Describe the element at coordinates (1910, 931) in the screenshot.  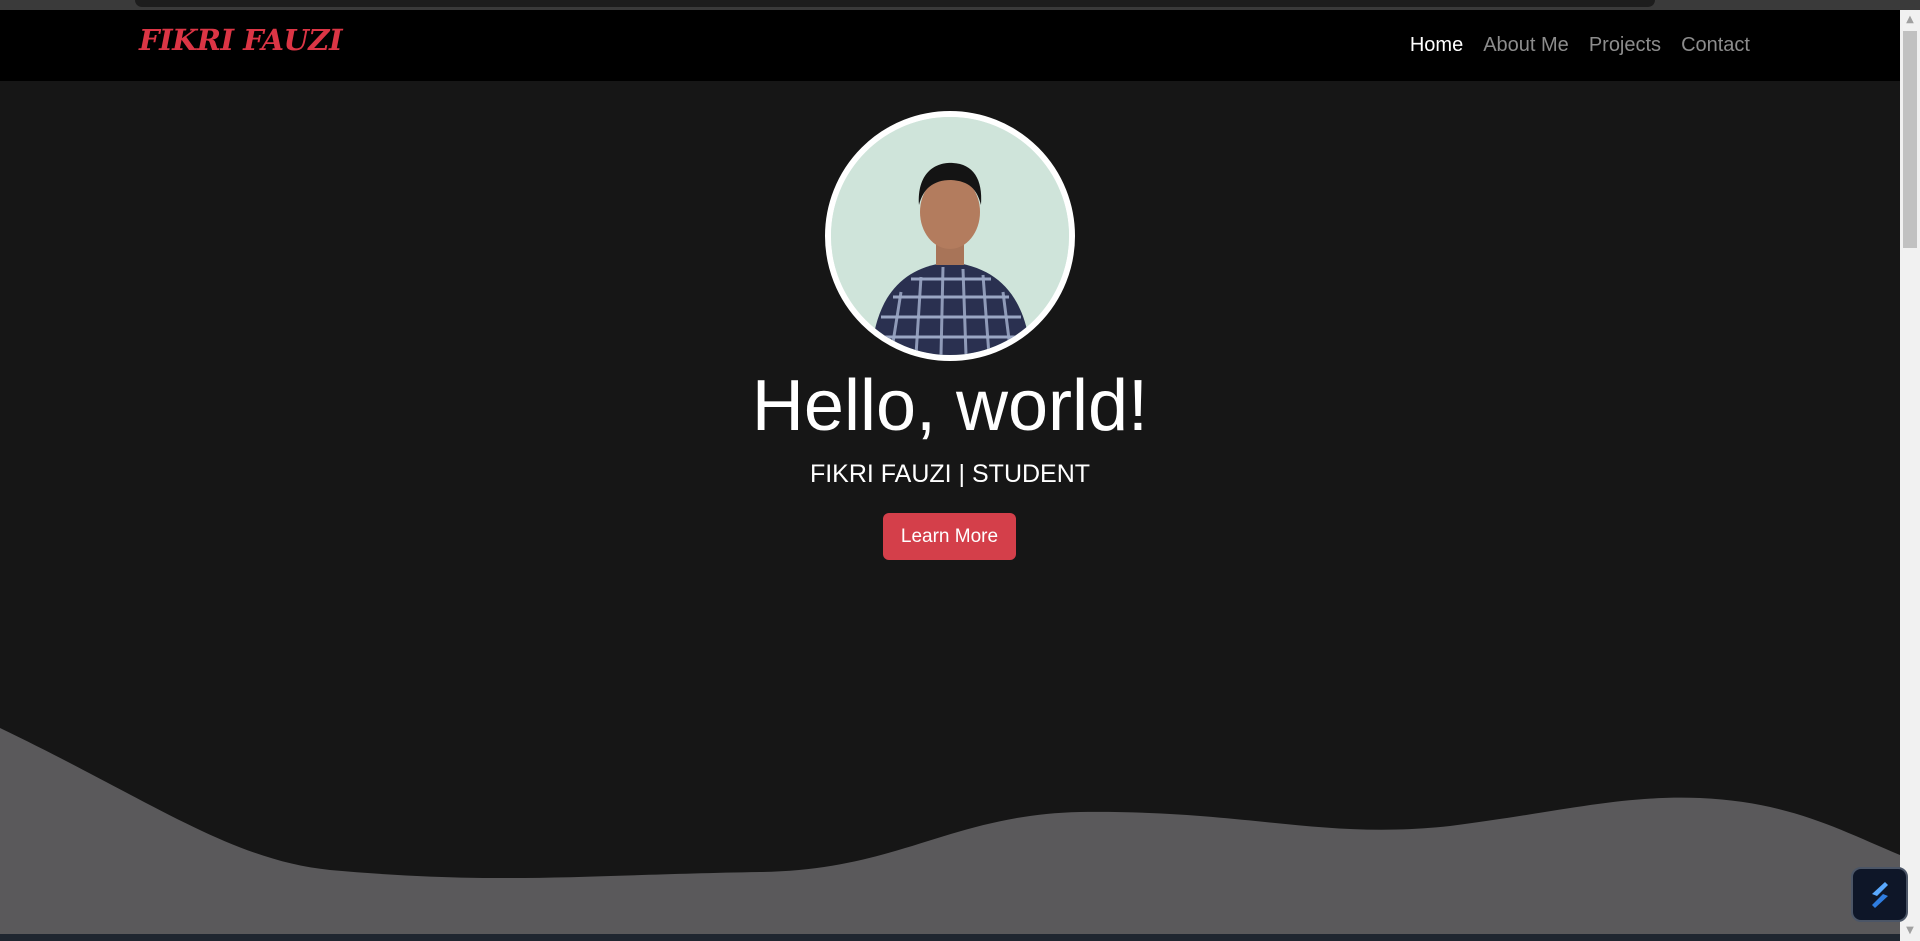
I see `scroll-down-arrow-icon: ▼` at that location.